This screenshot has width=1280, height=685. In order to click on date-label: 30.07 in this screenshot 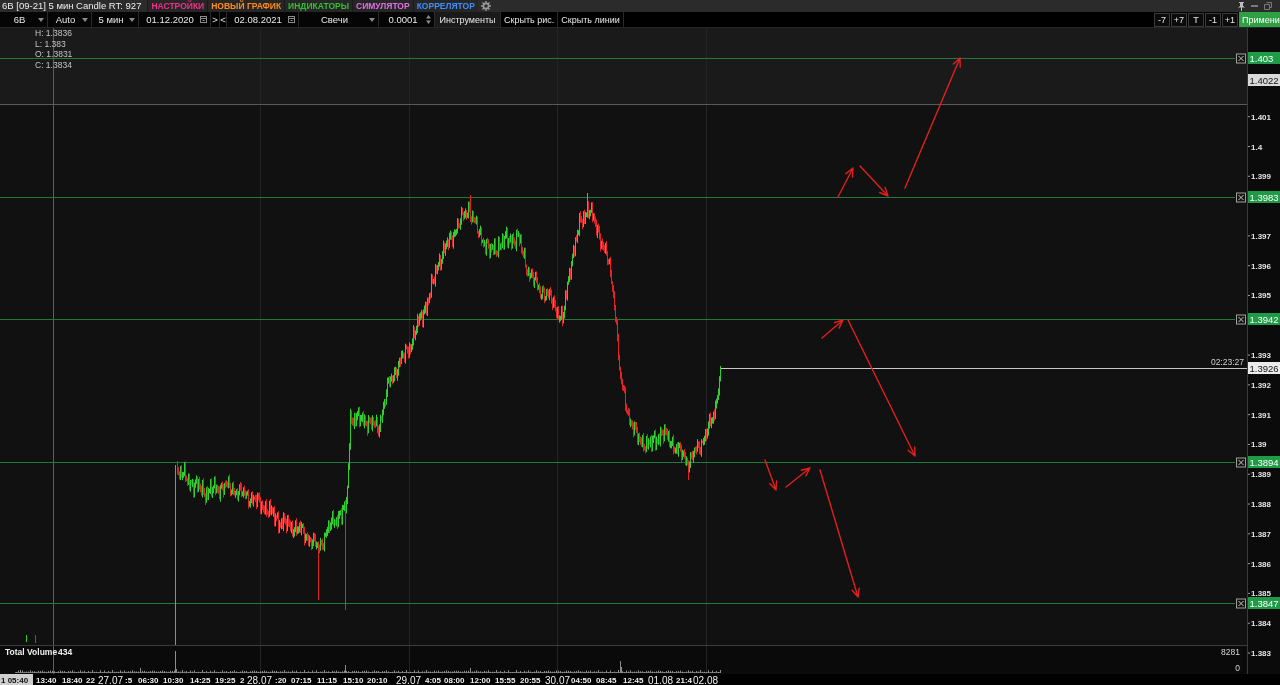, I will do `click(558, 679)`.